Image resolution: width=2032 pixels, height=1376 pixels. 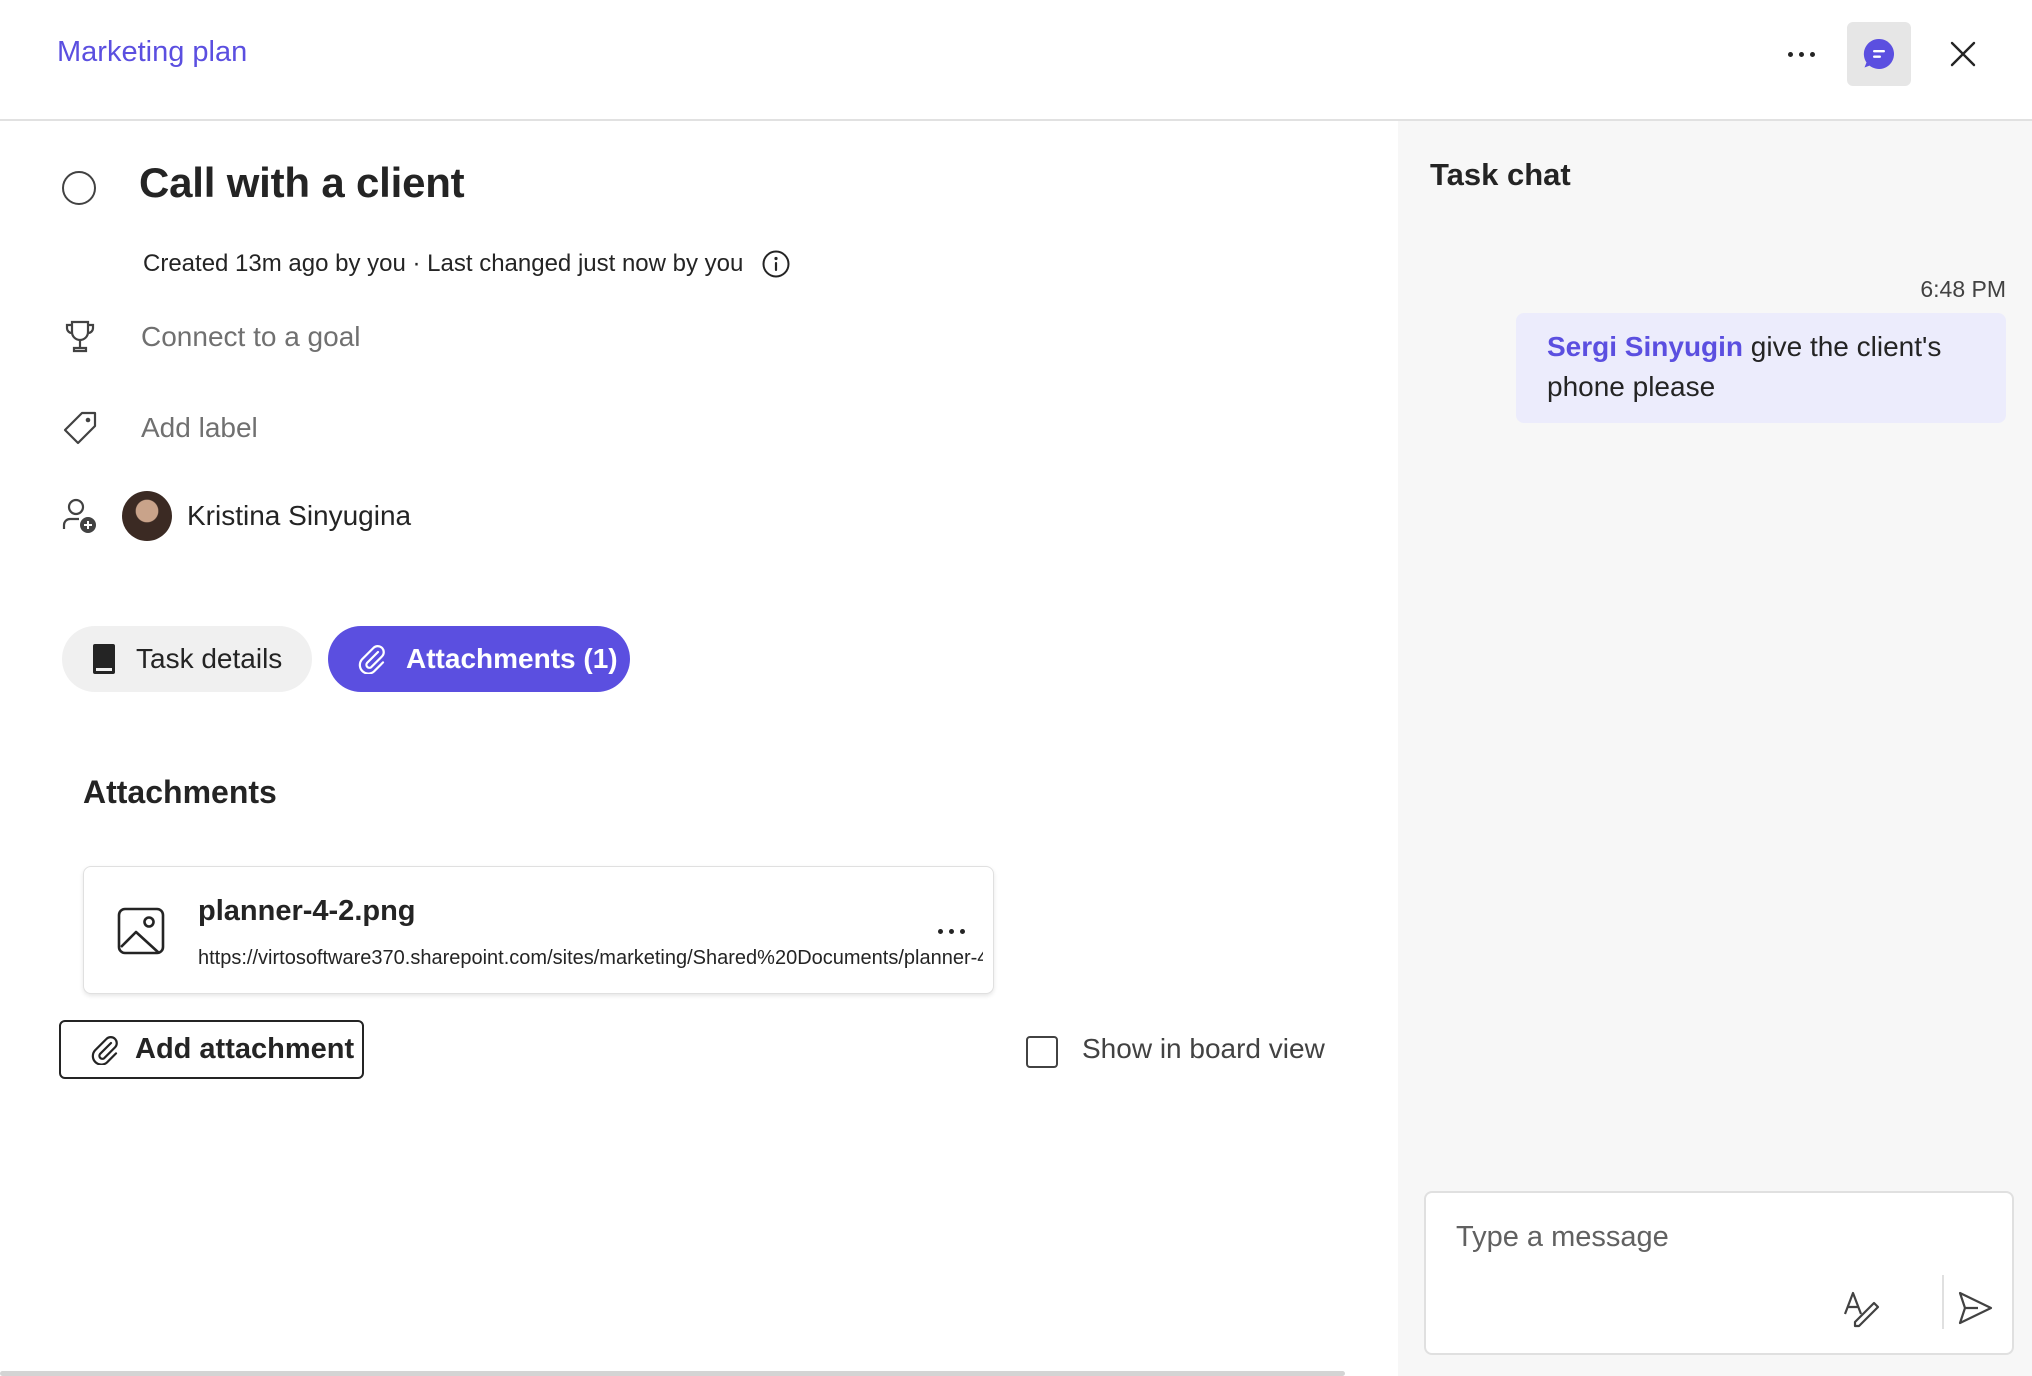 What do you see at coordinates (80, 337) in the screenshot?
I see `trophy-icon` at bounding box center [80, 337].